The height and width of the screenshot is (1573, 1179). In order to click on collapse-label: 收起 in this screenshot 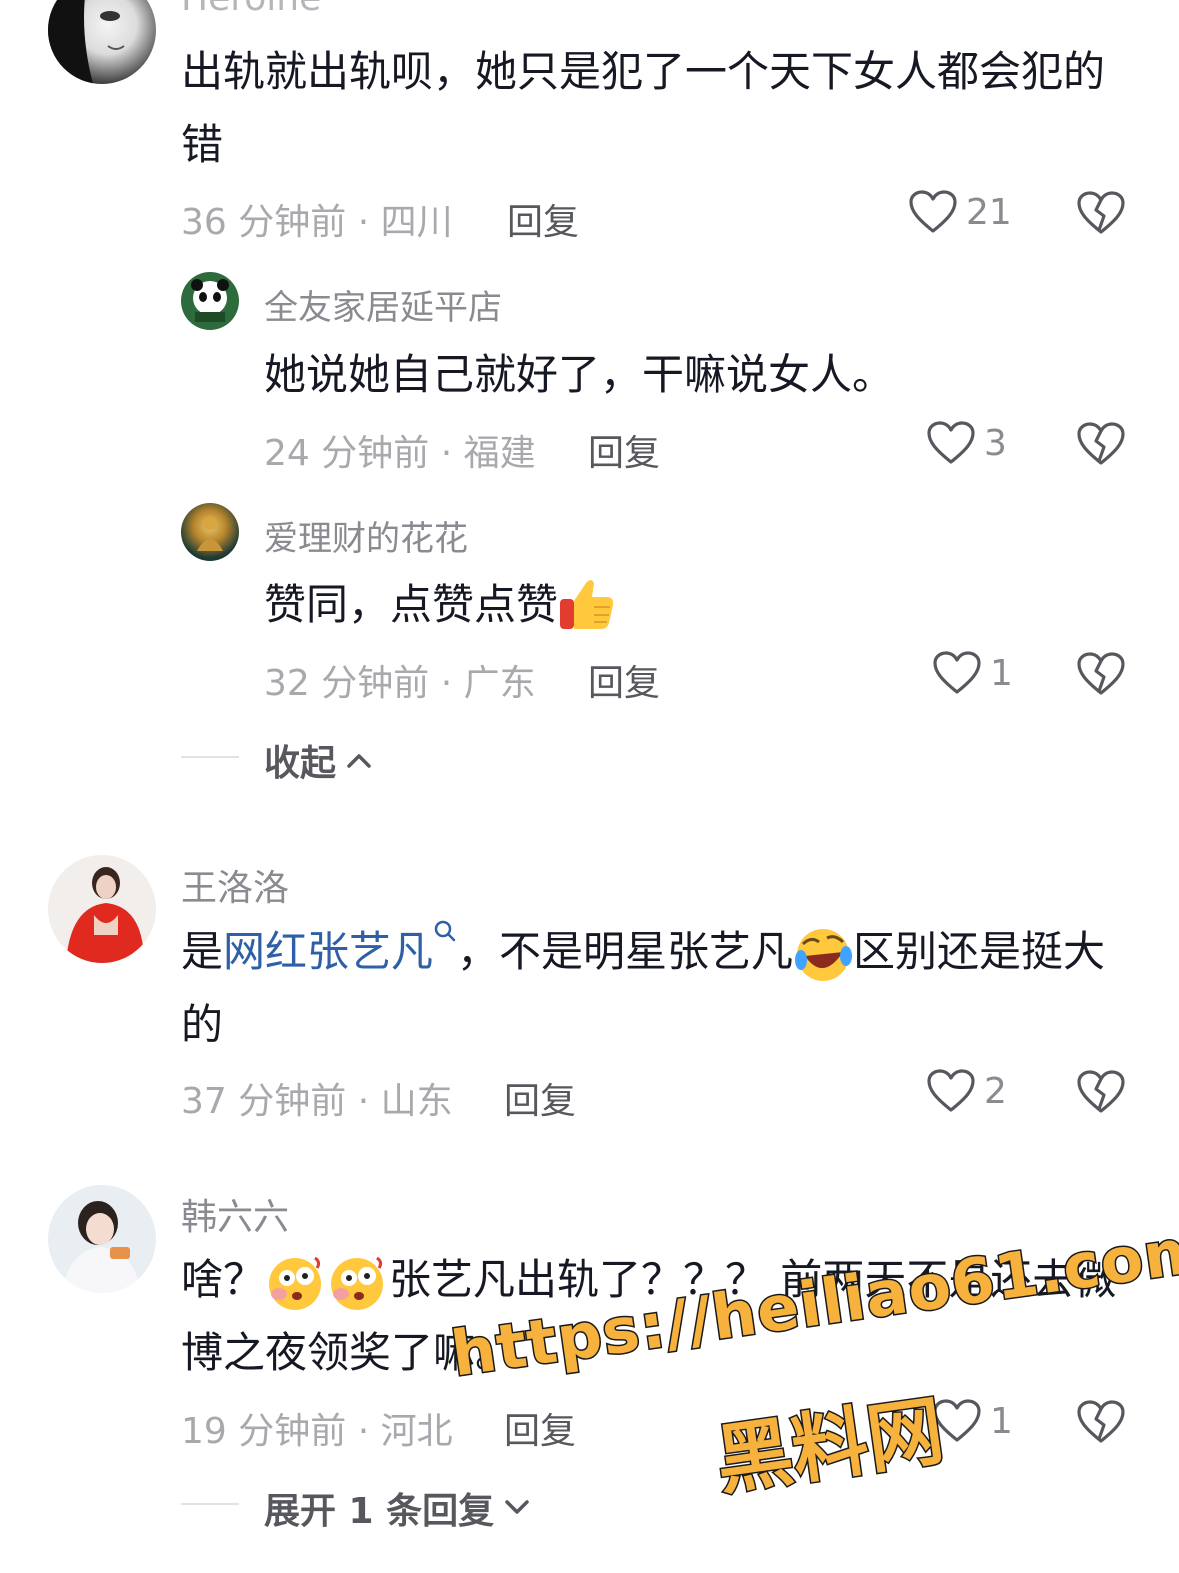, I will do `click(300, 763)`.